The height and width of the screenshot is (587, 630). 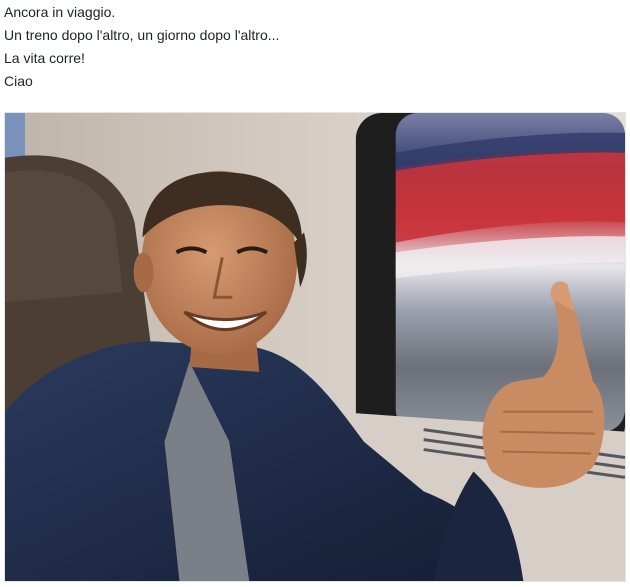 I want to click on post-line: Ciao, so click(x=18, y=81).